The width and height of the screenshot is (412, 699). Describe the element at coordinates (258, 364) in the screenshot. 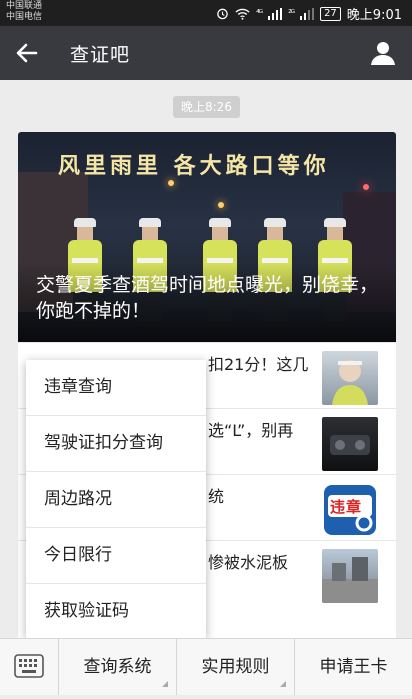

I see `article-item-title: 扣21分！这几` at that location.